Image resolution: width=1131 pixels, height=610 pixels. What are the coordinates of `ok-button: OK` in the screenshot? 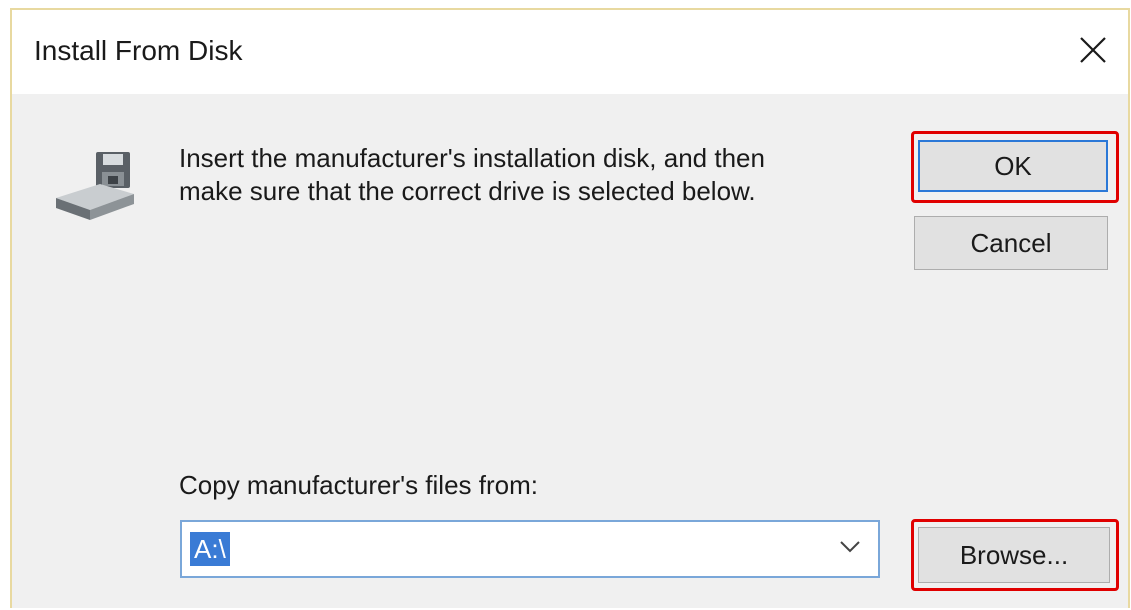 It's located at (1013, 166).